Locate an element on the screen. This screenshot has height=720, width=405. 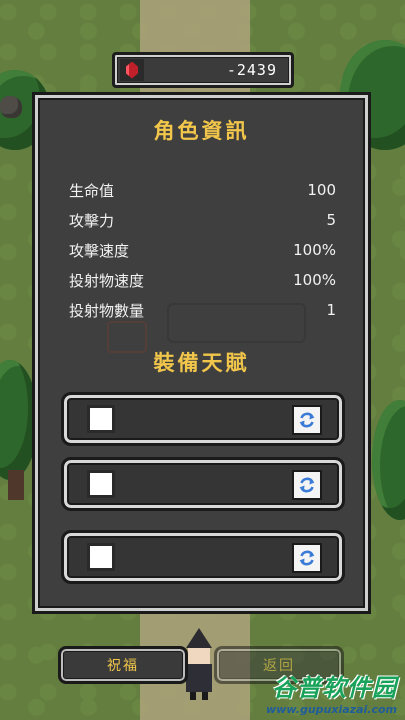
stat-row-hp: 生命值 100 is located at coordinates (202, 190).